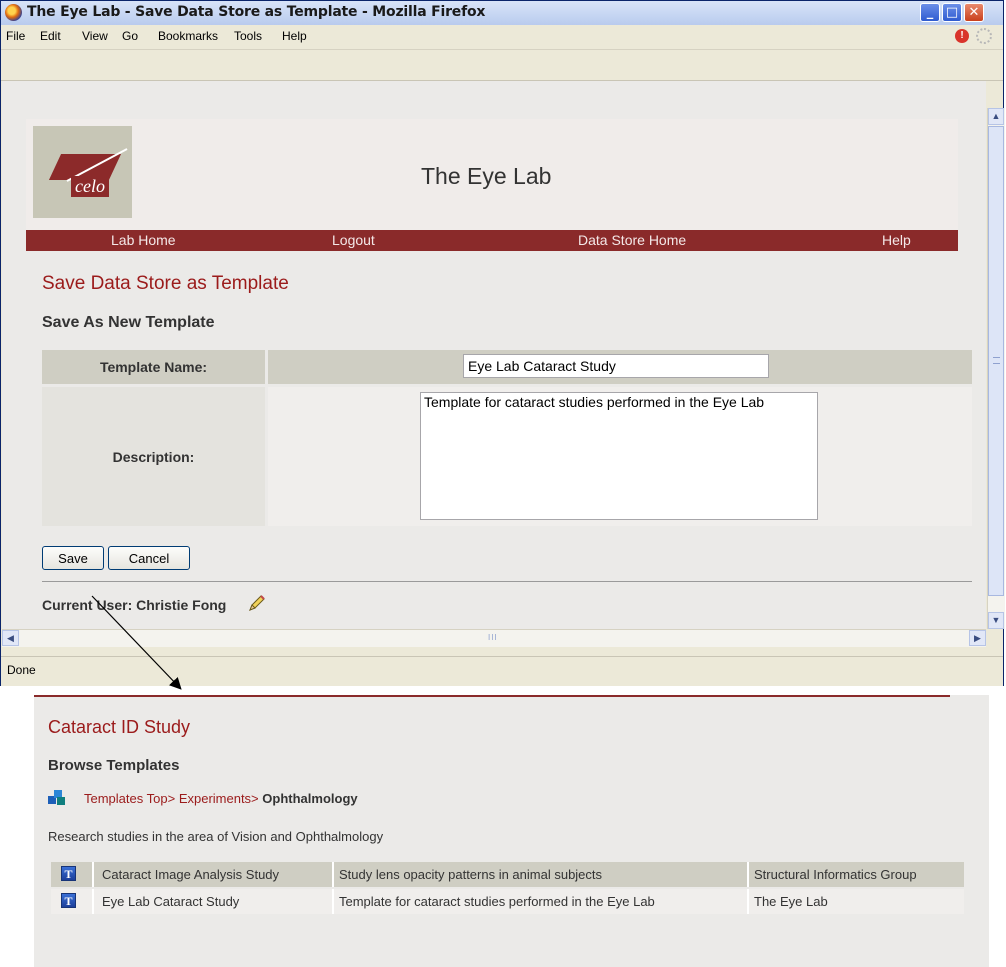  Describe the element at coordinates (353, 240) in the screenshot. I see `nav-logout: Logout` at that location.